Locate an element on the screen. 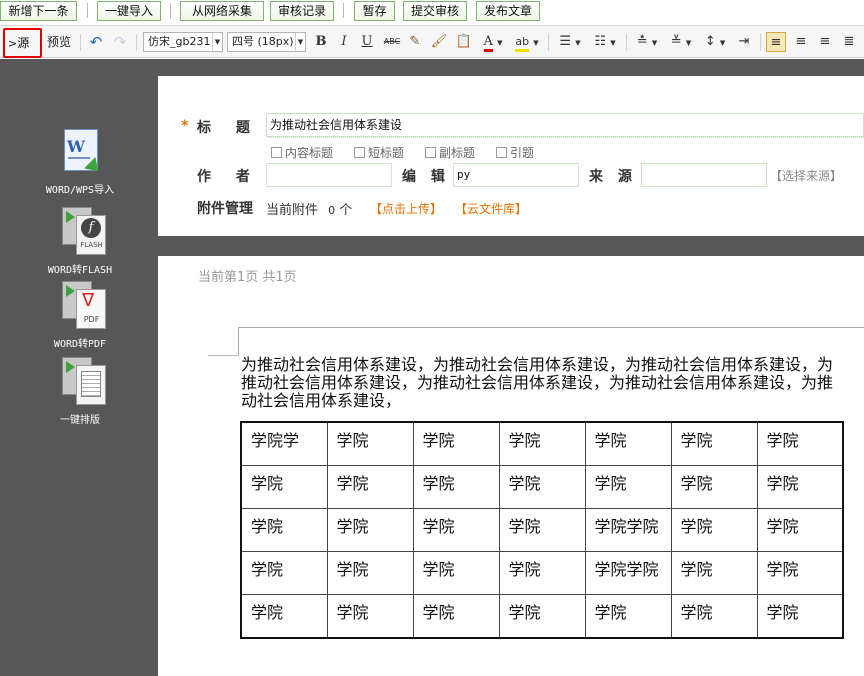 The height and width of the screenshot is (676, 864). font-family-select: 仿宋_gb231 ▼ is located at coordinates (183, 42).